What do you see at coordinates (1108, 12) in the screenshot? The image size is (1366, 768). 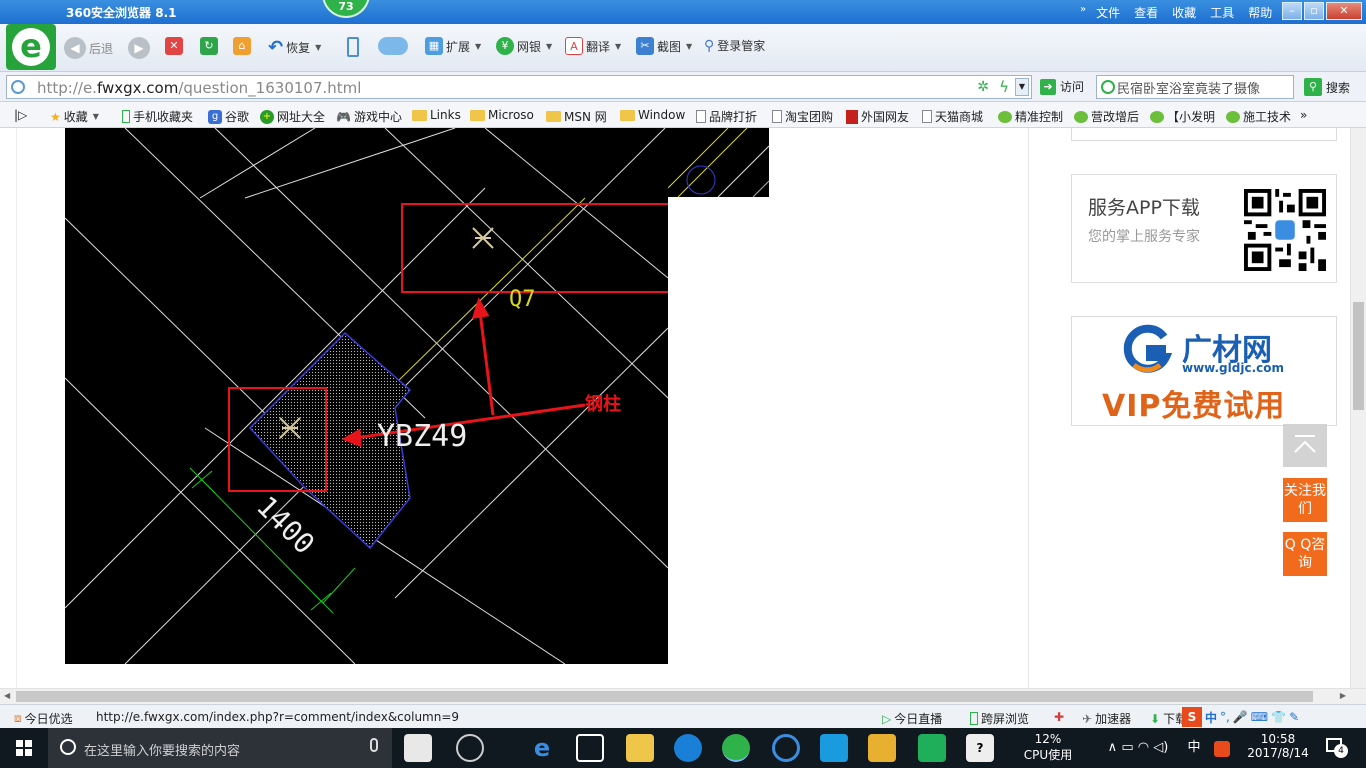 I see `menu-file: 文件` at bounding box center [1108, 12].